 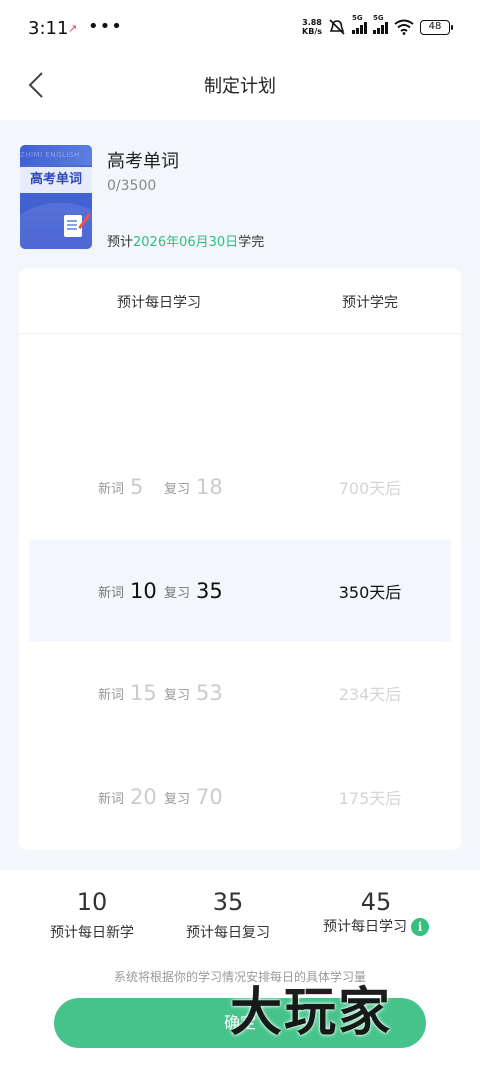 I want to click on network-speed: 3.88 KB/s, so click(x=312, y=27).